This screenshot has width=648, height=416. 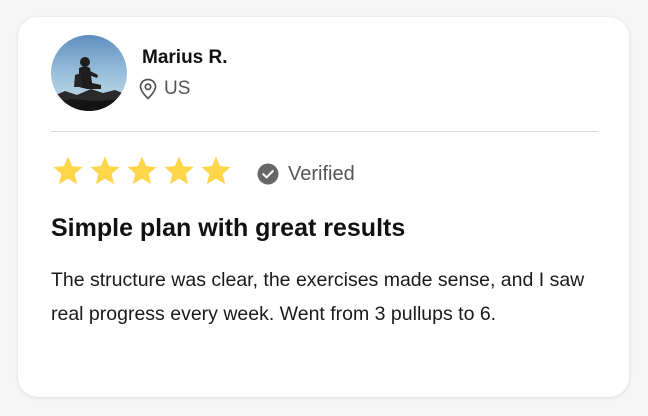 I want to click on reviewer-location: US, so click(x=164, y=89).